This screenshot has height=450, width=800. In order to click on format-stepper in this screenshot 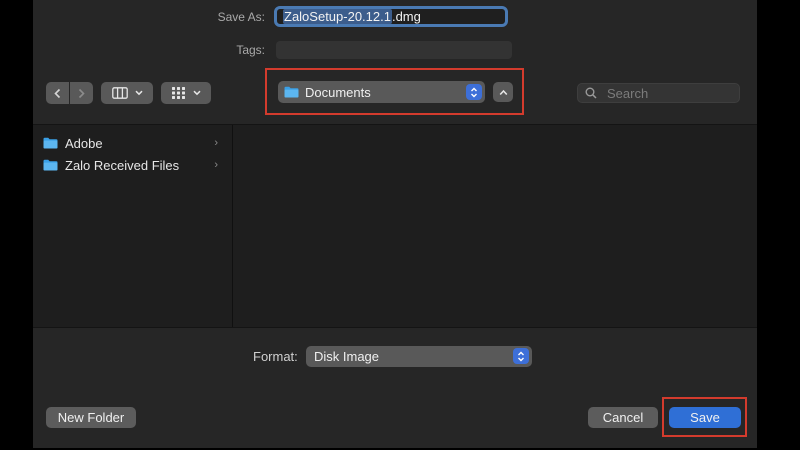, I will do `click(521, 356)`.